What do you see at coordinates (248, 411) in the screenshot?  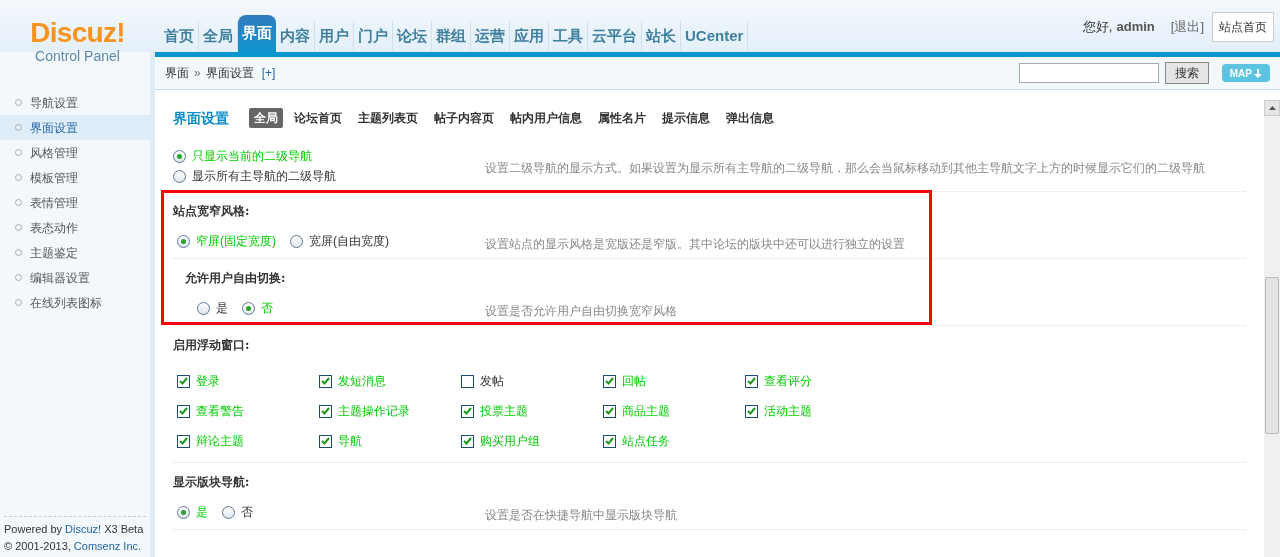 I see `checkbox-option: 查看警告` at bounding box center [248, 411].